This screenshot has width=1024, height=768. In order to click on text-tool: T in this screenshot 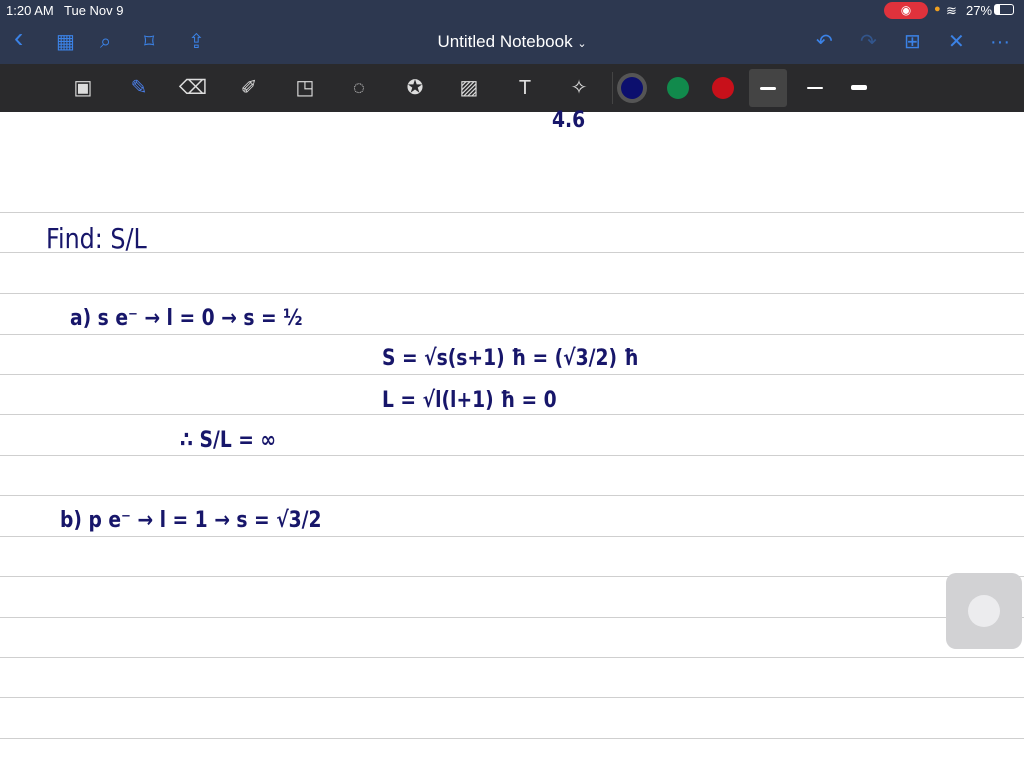, I will do `click(525, 88)`.